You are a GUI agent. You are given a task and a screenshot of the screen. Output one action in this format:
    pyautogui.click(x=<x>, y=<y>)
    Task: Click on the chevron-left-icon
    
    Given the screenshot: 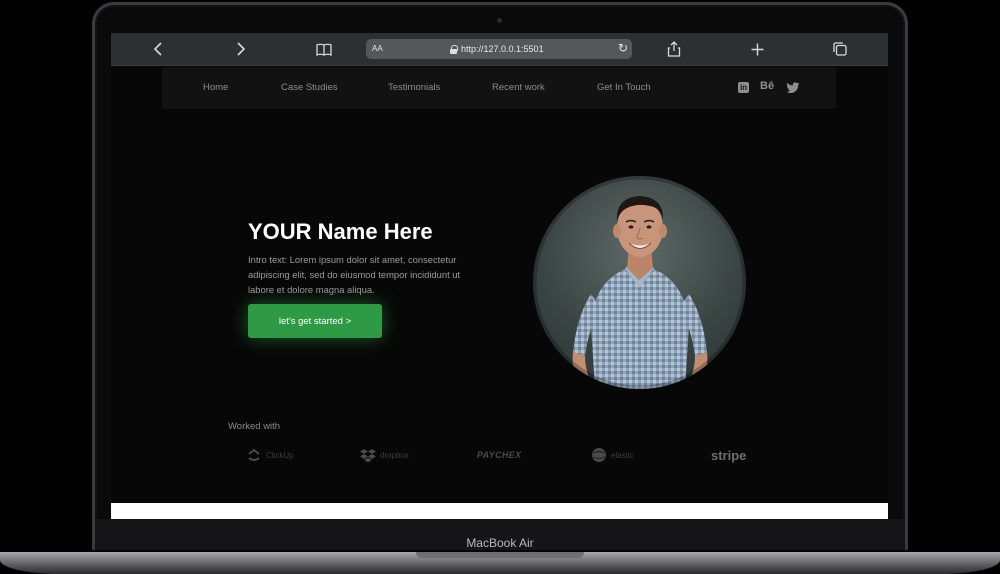 What is the action you would take?
    pyautogui.click(x=157, y=49)
    